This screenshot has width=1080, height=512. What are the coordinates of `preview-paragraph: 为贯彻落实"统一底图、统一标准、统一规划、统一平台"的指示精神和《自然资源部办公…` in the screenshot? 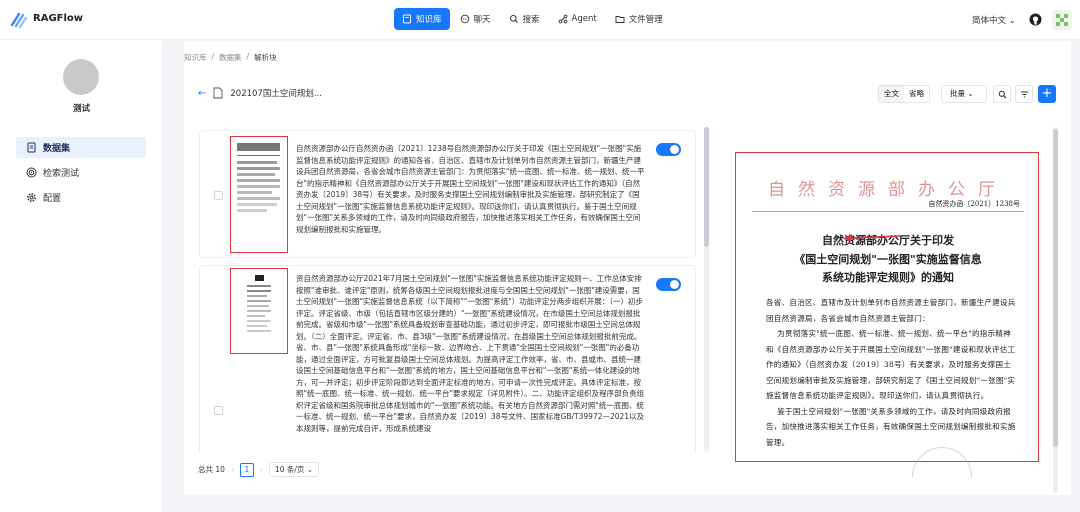 It's located at (891, 364).